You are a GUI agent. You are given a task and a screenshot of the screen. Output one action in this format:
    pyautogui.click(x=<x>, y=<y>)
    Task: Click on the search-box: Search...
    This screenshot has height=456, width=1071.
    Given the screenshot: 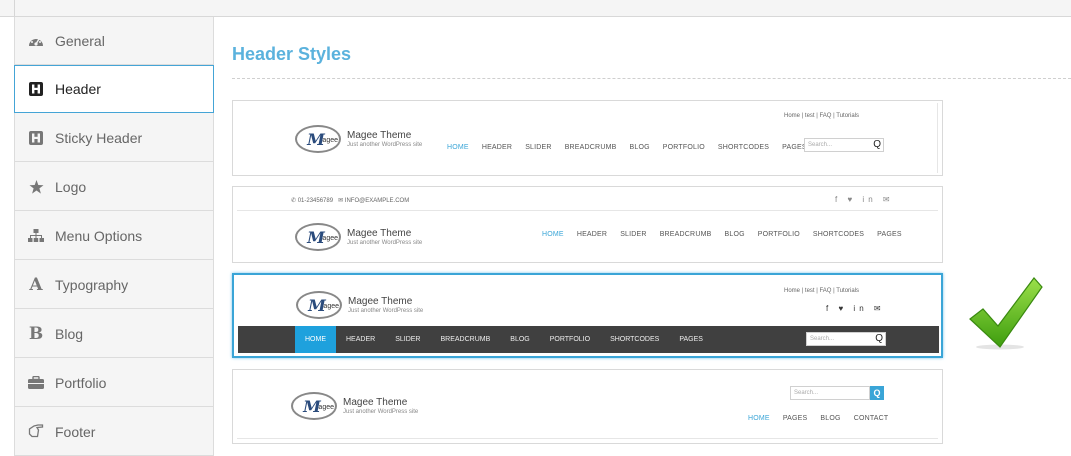 What is the action you would take?
    pyautogui.click(x=830, y=393)
    